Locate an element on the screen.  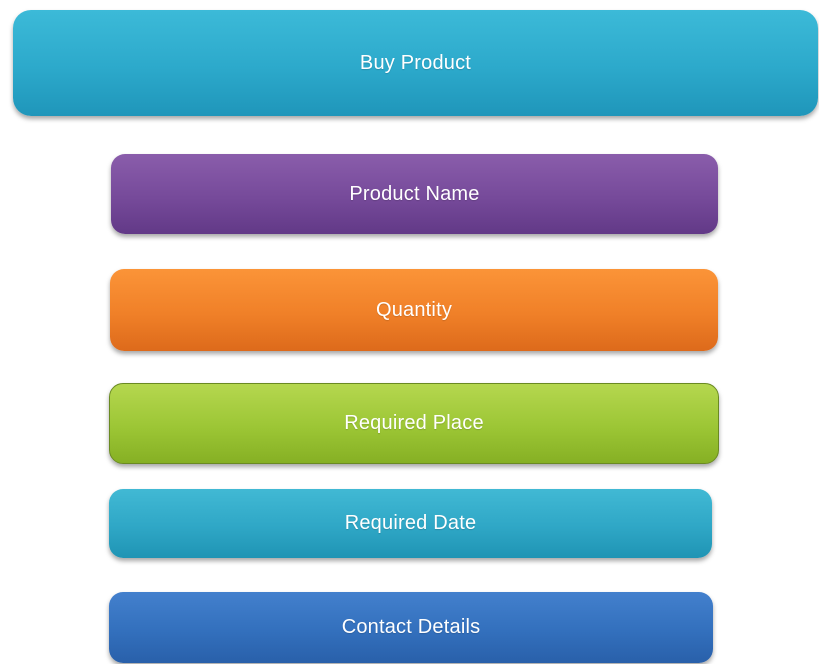
required-date-box: Required Date is located at coordinates (410, 523).